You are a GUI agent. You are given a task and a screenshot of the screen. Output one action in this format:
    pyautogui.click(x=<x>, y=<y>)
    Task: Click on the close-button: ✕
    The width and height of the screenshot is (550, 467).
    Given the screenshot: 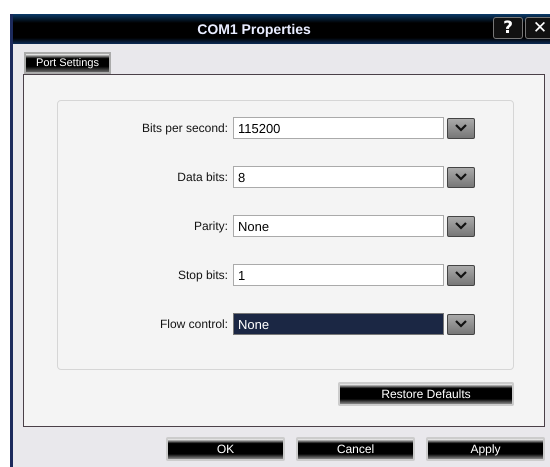 What is the action you would take?
    pyautogui.click(x=537, y=28)
    